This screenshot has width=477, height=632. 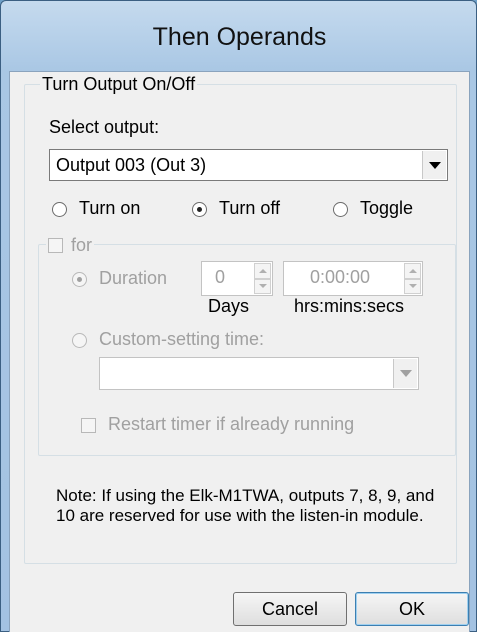 What do you see at coordinates (290, 609) in the screenshot?
I see `cancel-button: Cancel` at bounding box center [290, 609].